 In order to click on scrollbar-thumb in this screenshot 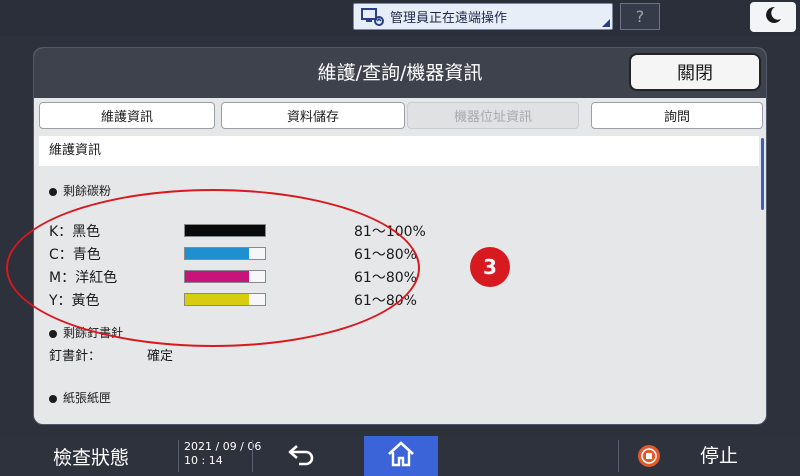, I will do `click(762, 174)`.